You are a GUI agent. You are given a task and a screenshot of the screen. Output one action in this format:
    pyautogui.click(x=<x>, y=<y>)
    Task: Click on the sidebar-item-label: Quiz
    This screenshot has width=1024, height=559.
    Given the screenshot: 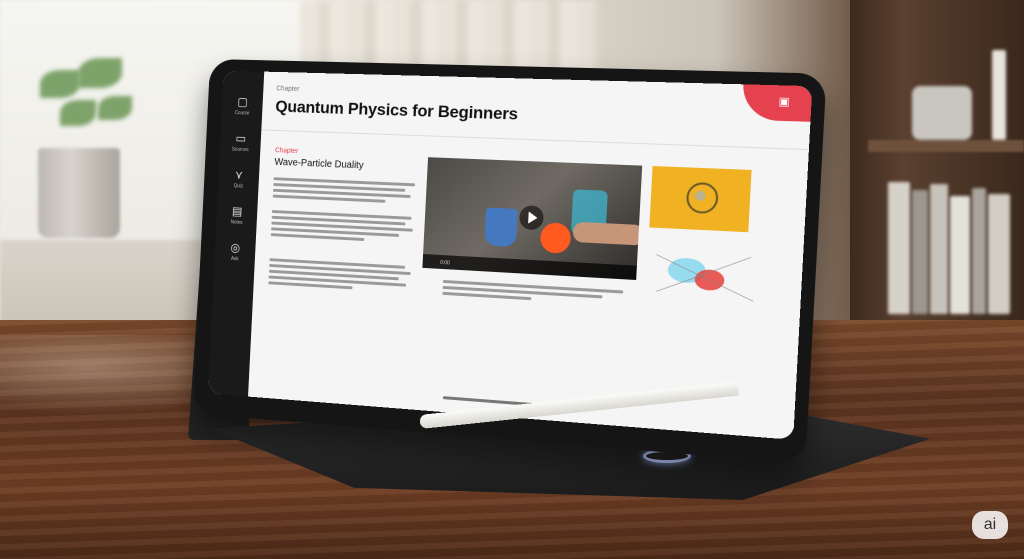 What is the action you would take?
    pyautogui.click(x=238, y=187)
    